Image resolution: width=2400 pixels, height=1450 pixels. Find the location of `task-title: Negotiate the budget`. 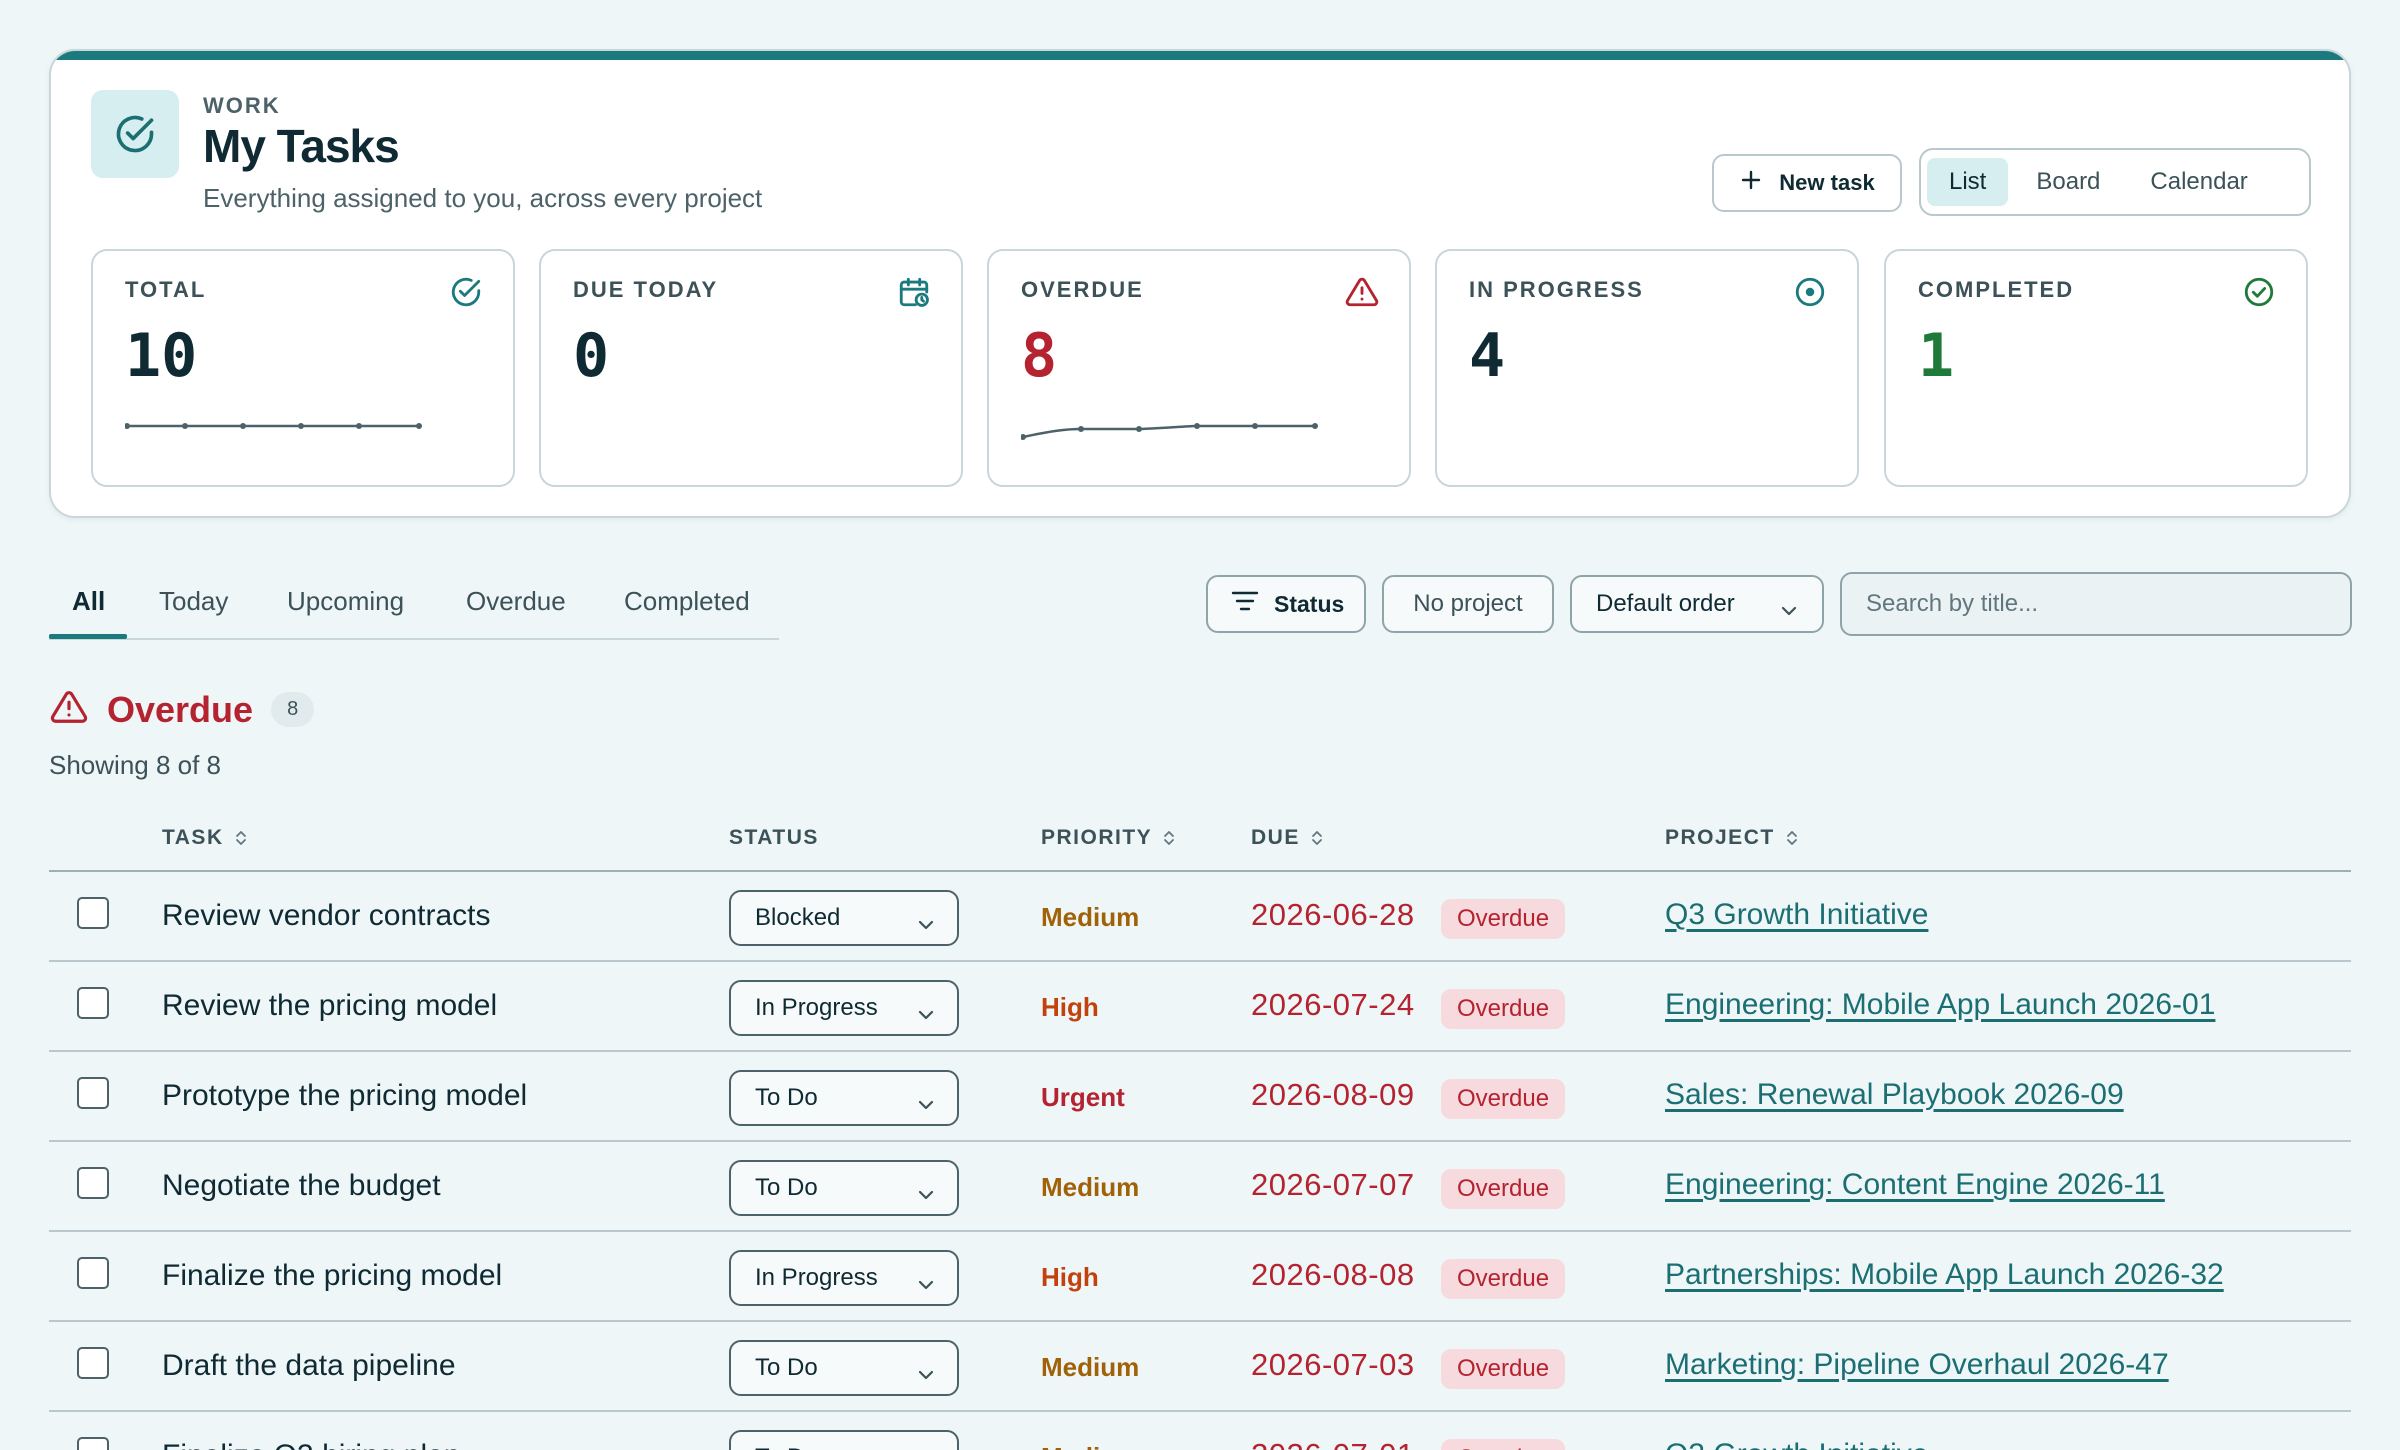

task-title: Negotiate the budget is located at coordinates (301, 1186).